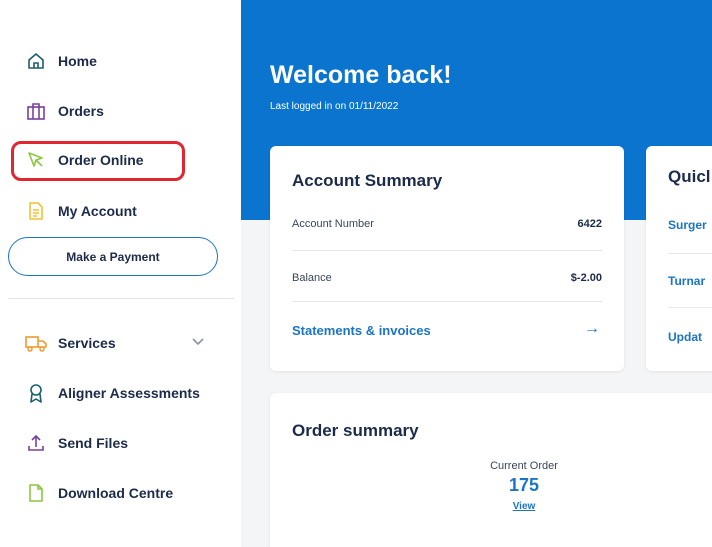 This screenshot has width=712, height=547. What do you see at coordinates (36, 493) in the screenshot?
I see `file-icon` at bounding box center [36, 493].